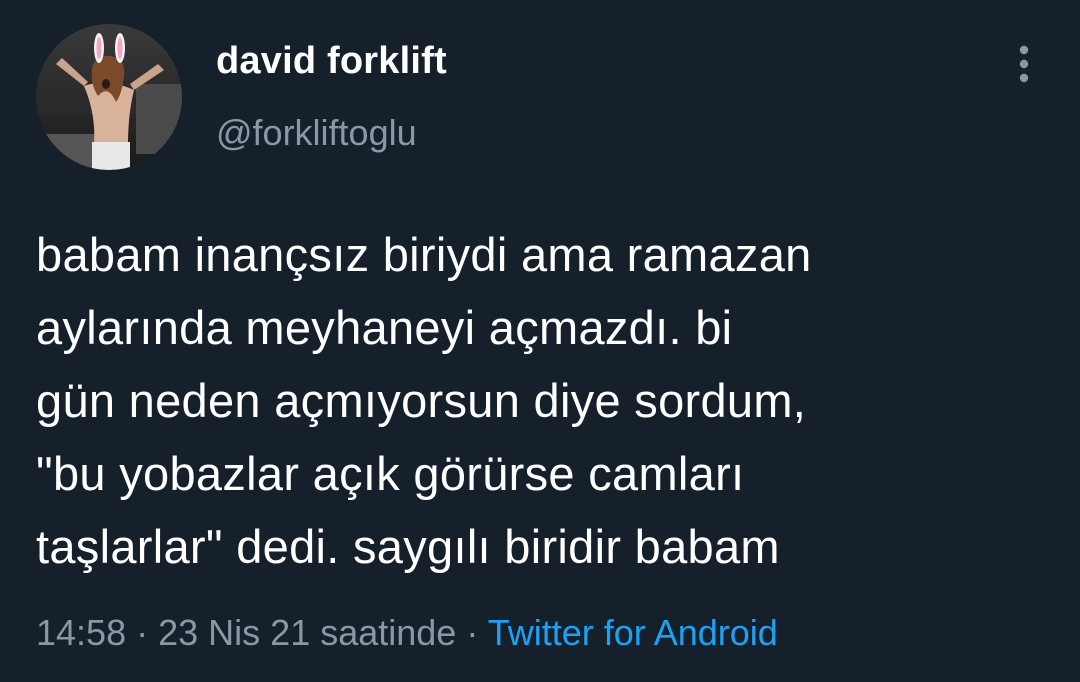  I want to click on tweet-text-line: taşlarlar" dedi. saygılı biridir babam, so click(408, 546).